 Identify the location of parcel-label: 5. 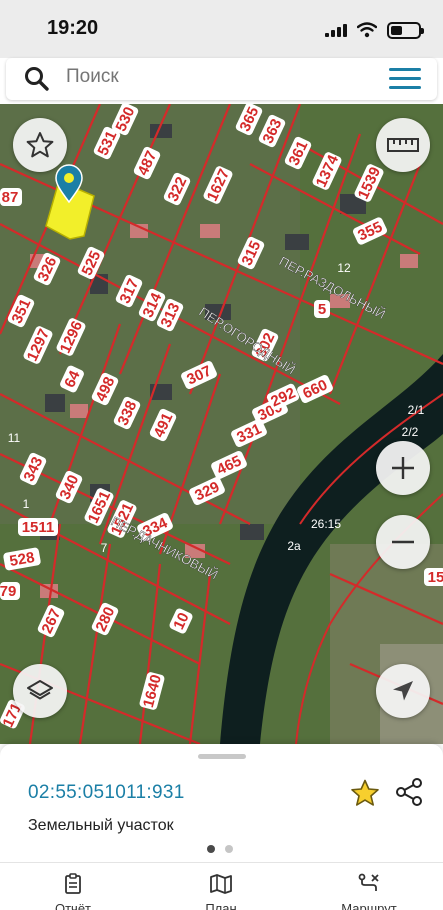
(322, 309).